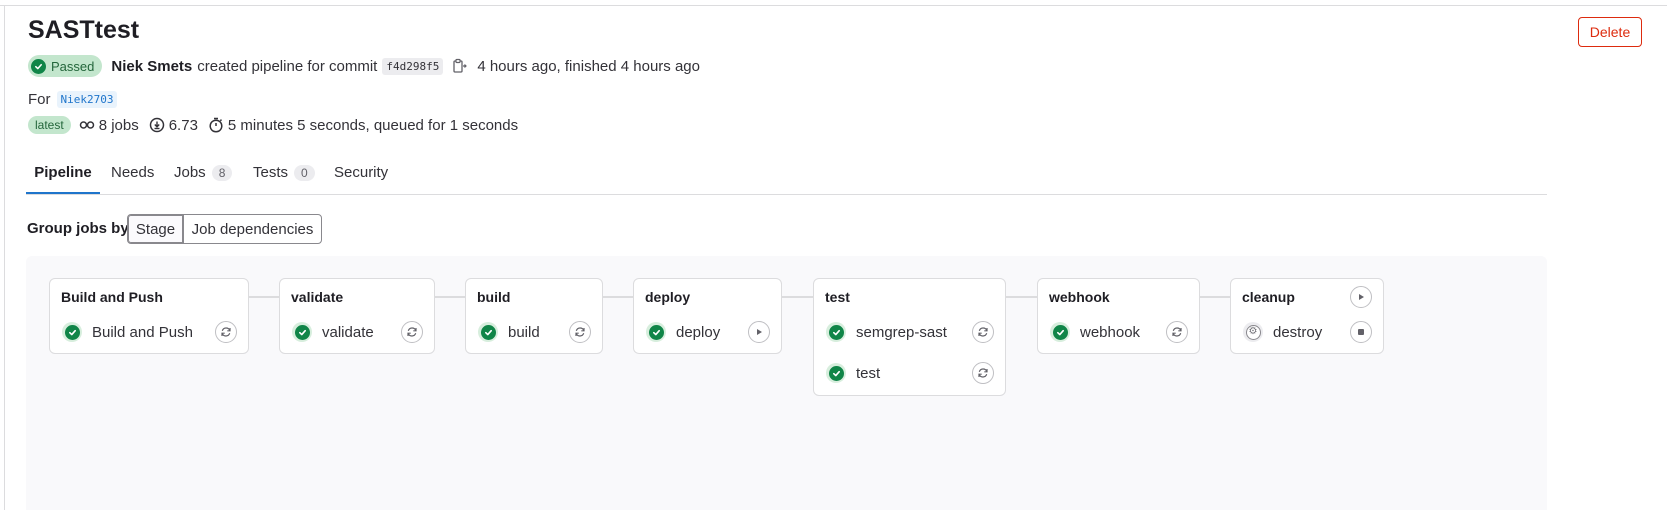  Describe the element at coordinates (1361, 332) in the screenshot. I see `stop-icon` at that location.